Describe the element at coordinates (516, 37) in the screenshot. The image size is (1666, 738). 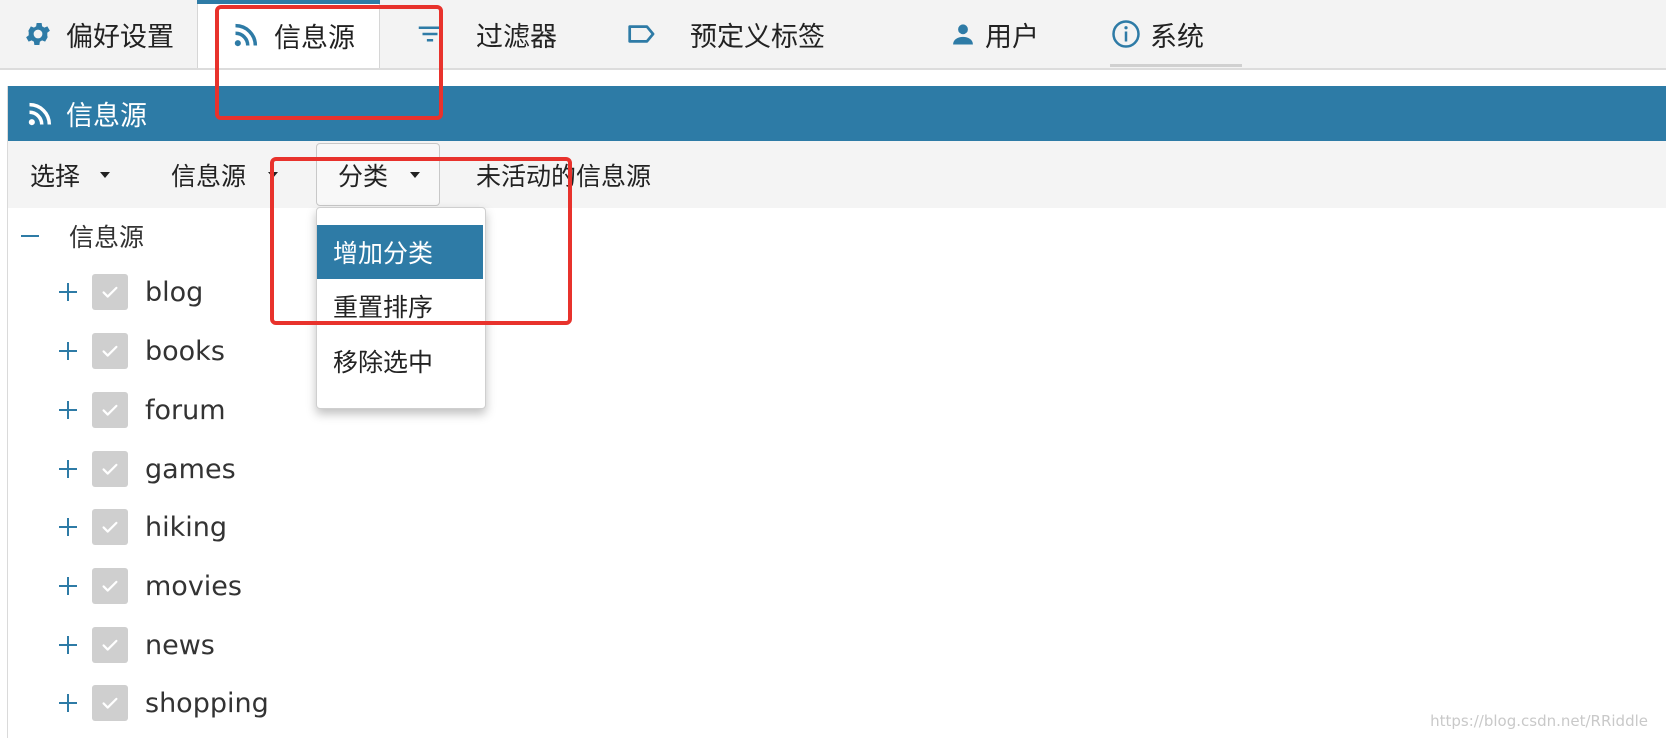
I see `tab-label: 过滤器` at that location.